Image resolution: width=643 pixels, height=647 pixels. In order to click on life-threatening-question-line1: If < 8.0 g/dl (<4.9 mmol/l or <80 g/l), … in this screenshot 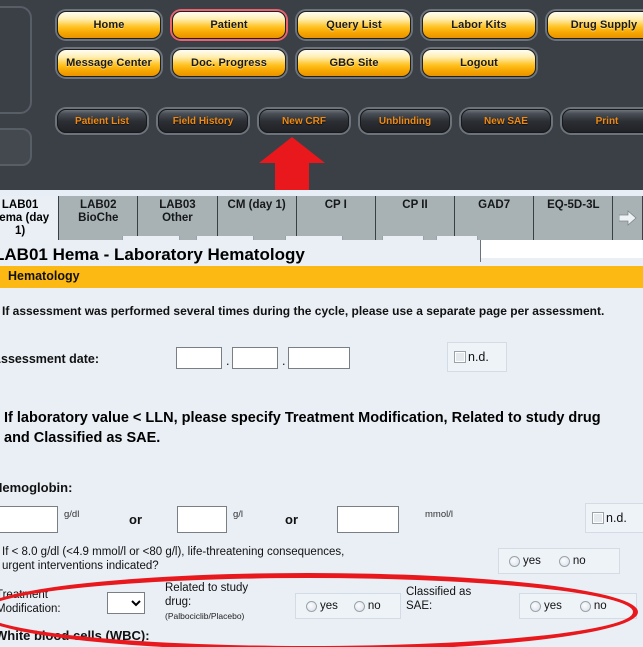, I will do `click(173, 552)`.